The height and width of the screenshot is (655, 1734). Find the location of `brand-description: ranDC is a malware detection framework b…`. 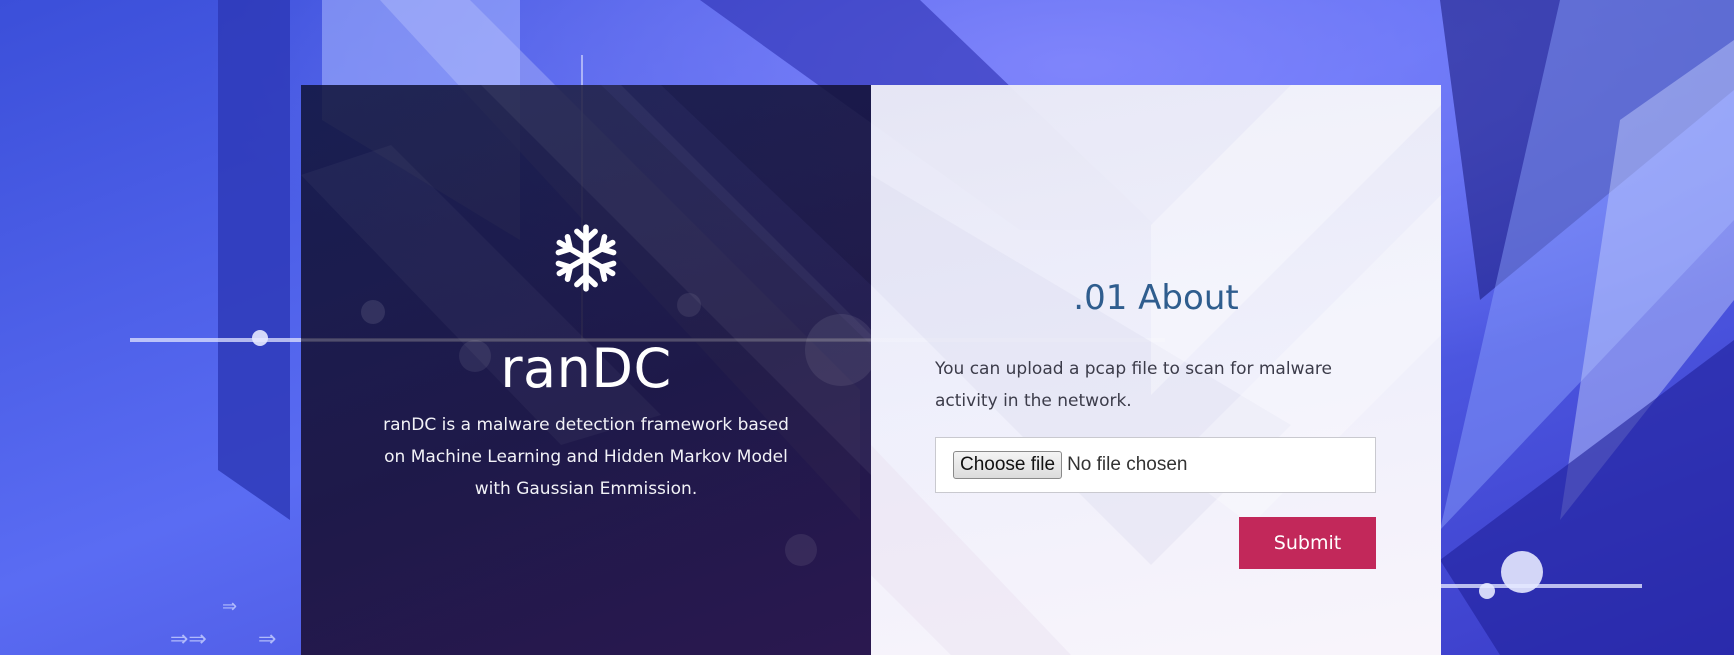

brand-description: ranDC is a malware detection framework b… is located at coordinates (586, 457).